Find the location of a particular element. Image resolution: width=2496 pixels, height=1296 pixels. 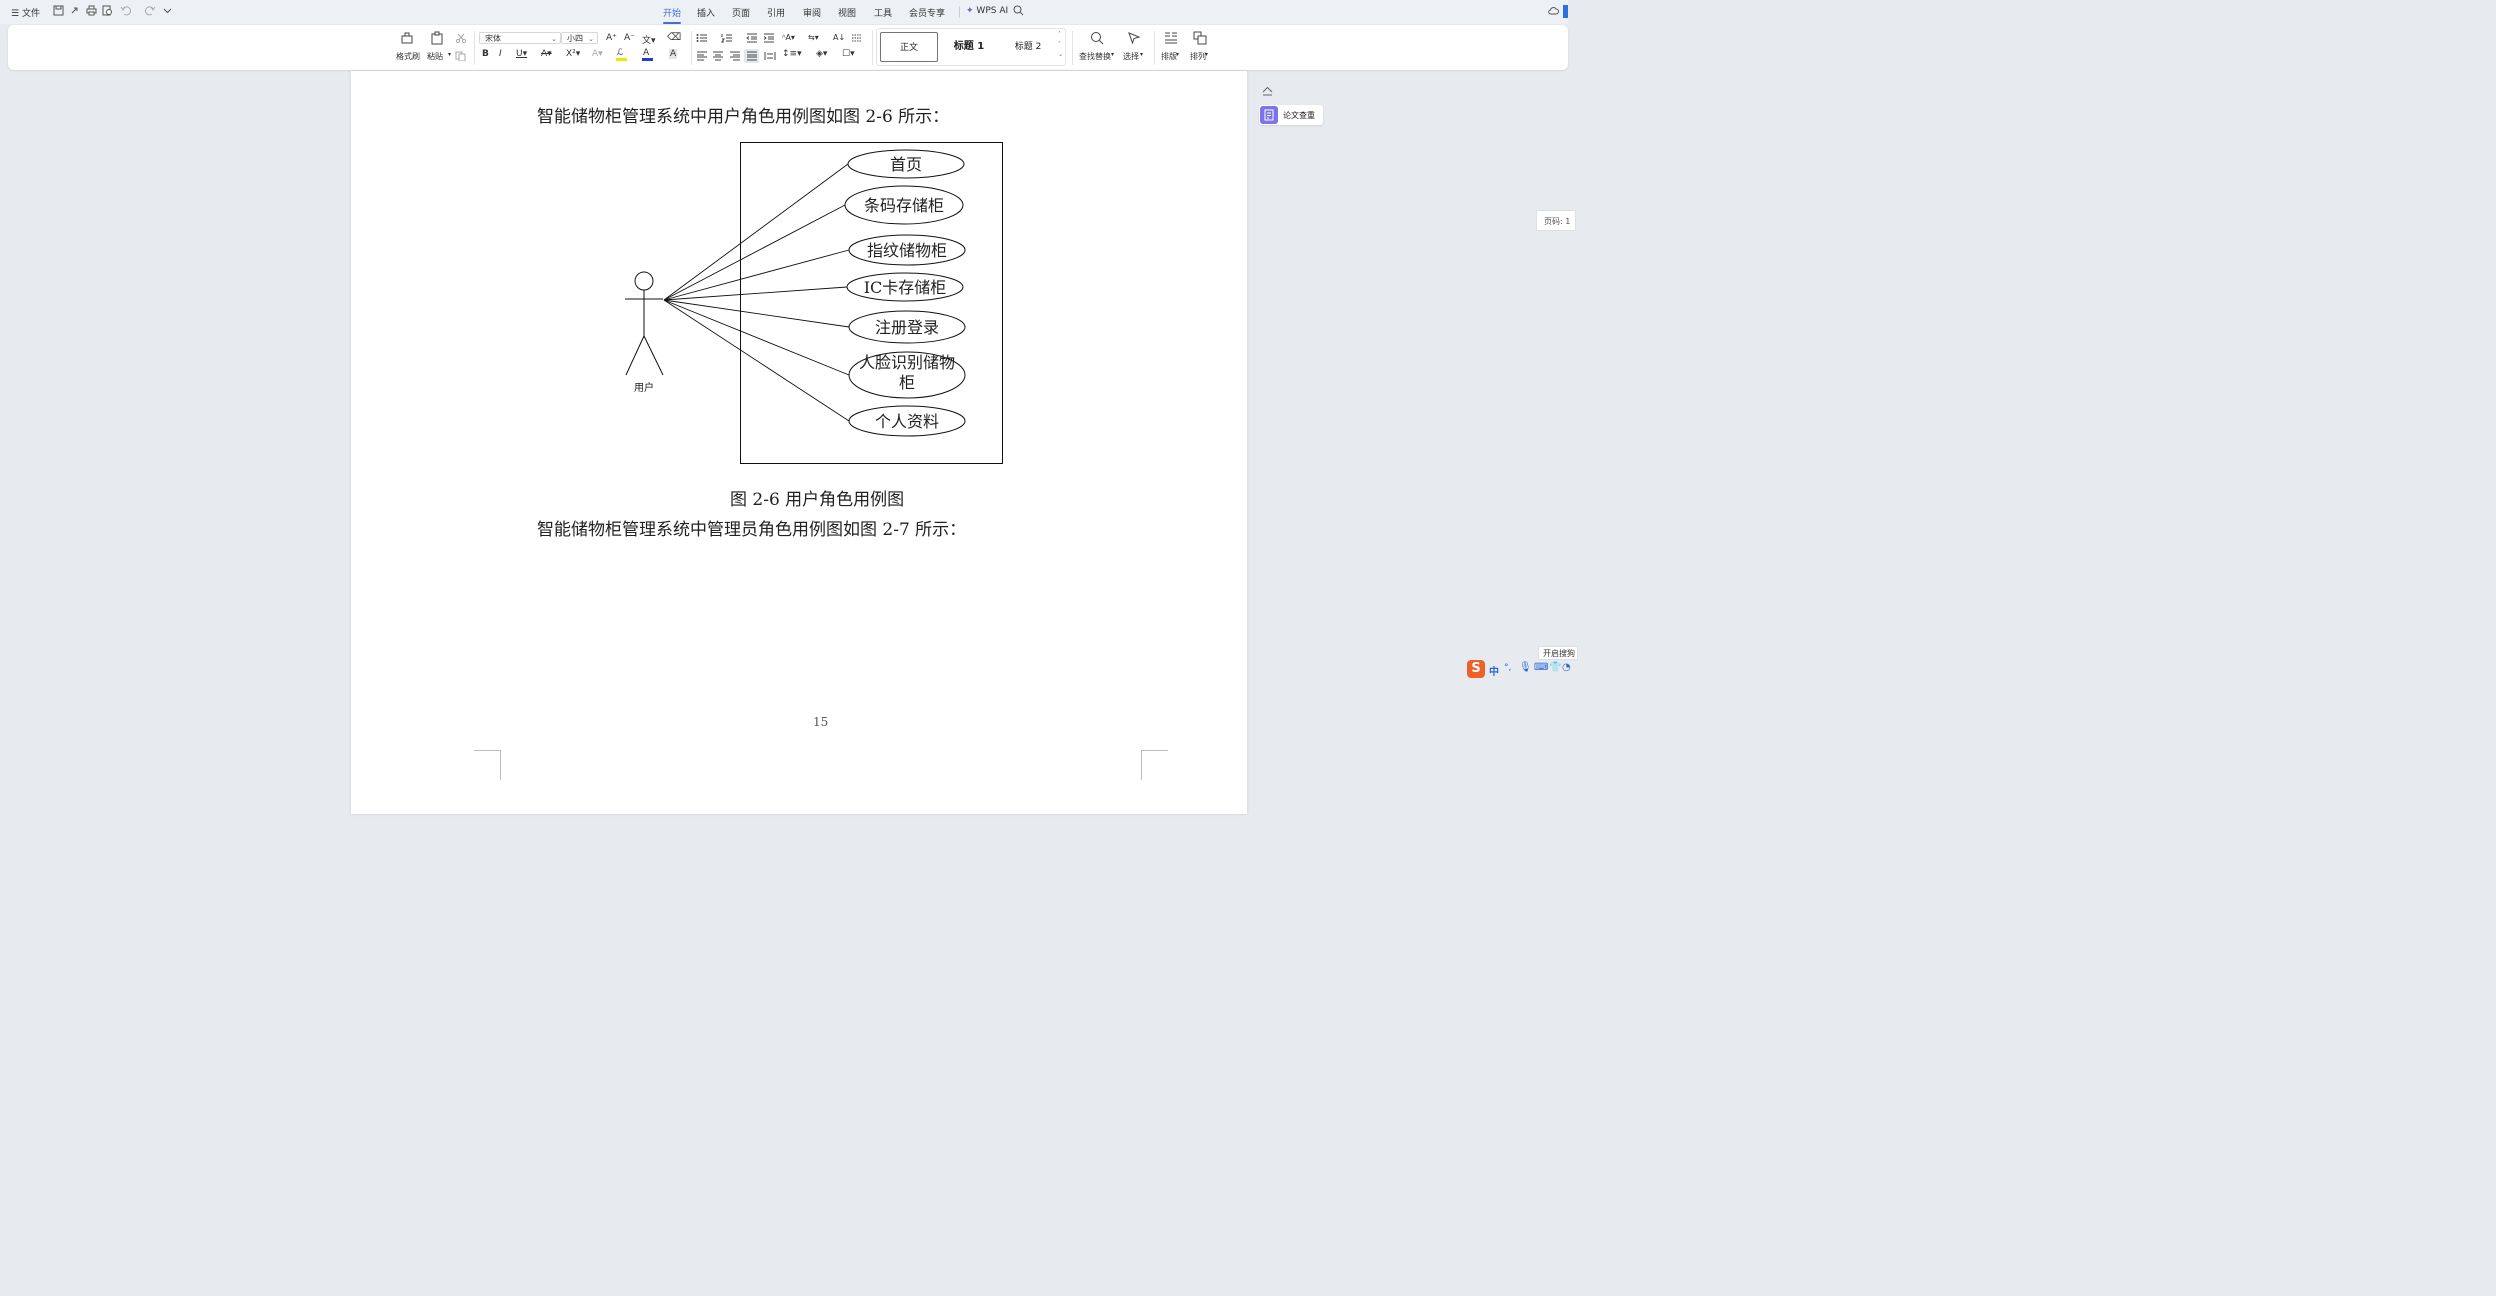

style-heading-1: 标题 1 is located at coordinates (969, 47).